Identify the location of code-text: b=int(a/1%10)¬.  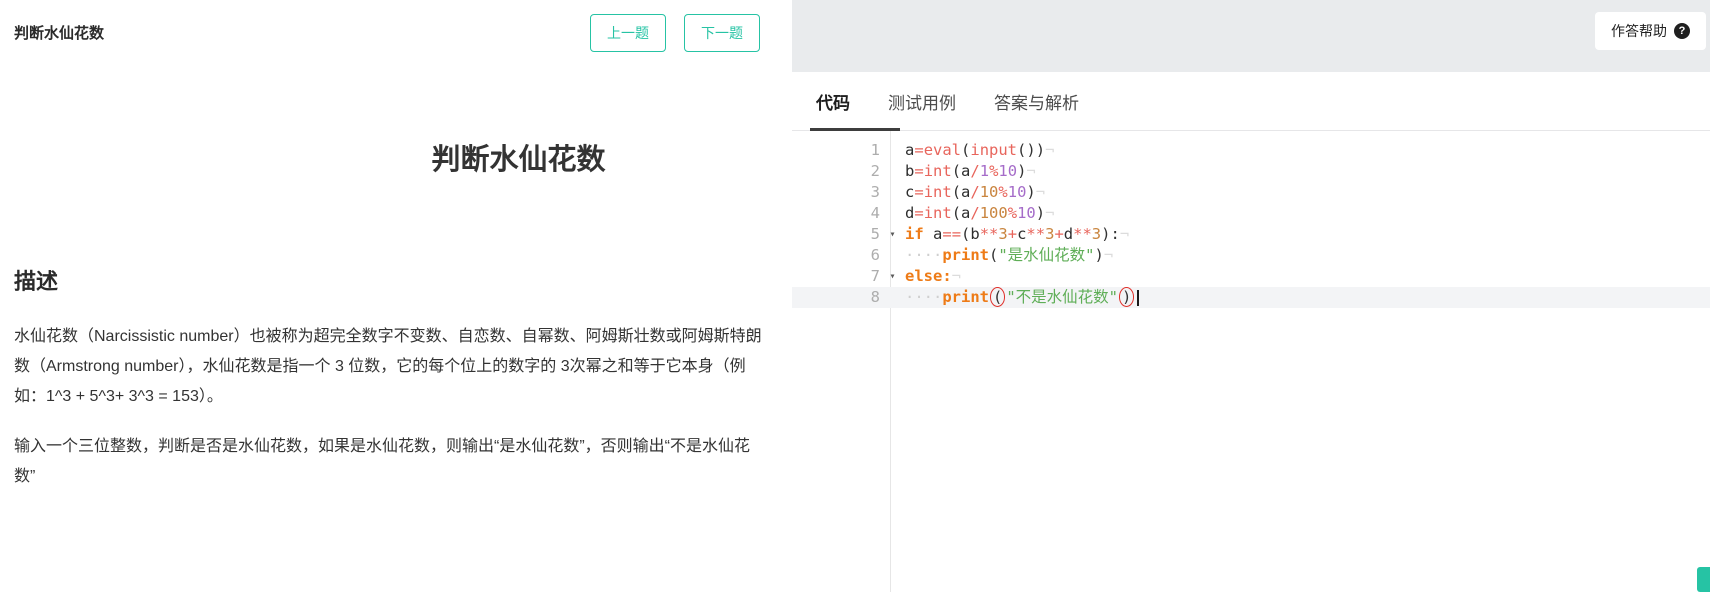
(1307, 171).